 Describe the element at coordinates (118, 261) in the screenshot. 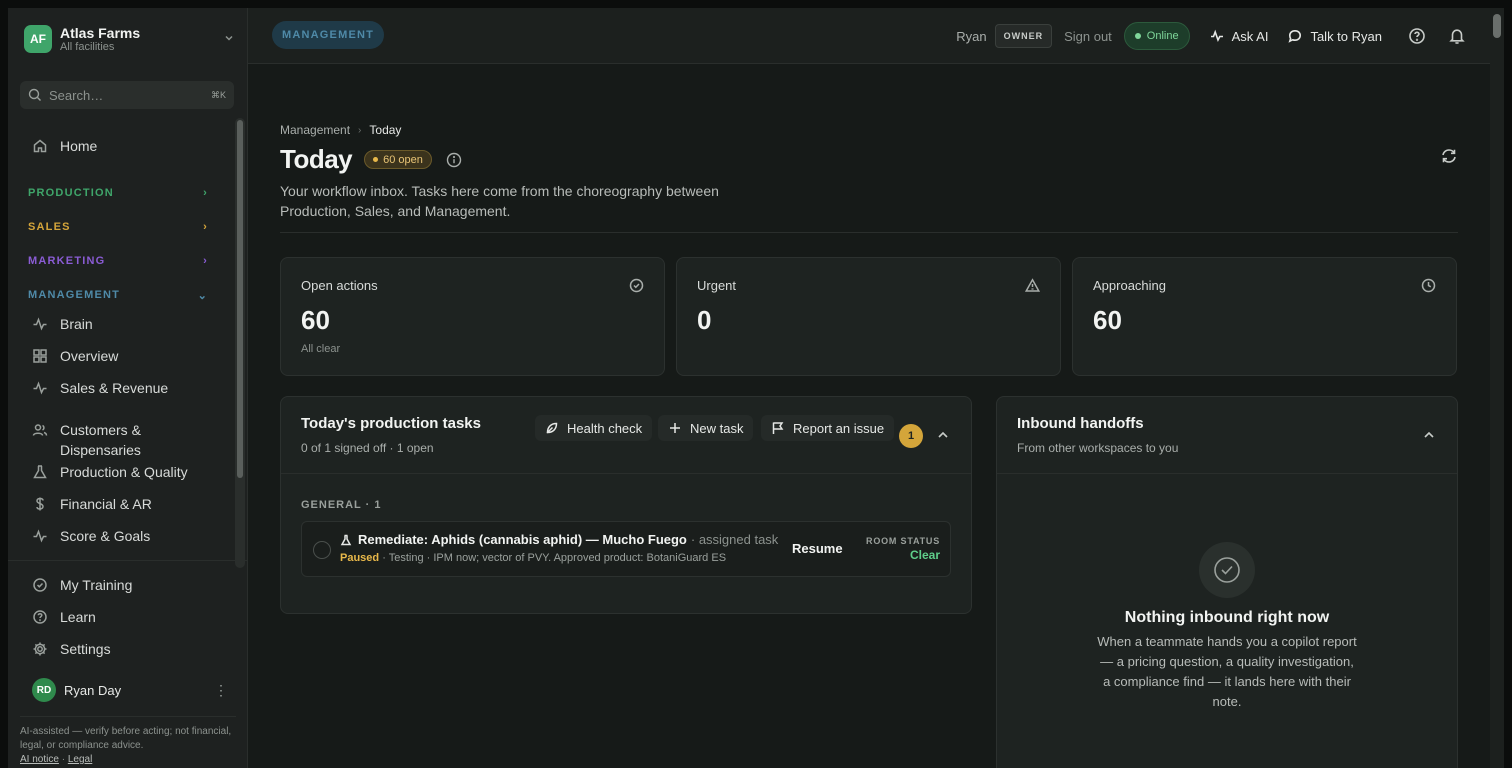

I see `section-marketing: MARKETING ›` at that location.